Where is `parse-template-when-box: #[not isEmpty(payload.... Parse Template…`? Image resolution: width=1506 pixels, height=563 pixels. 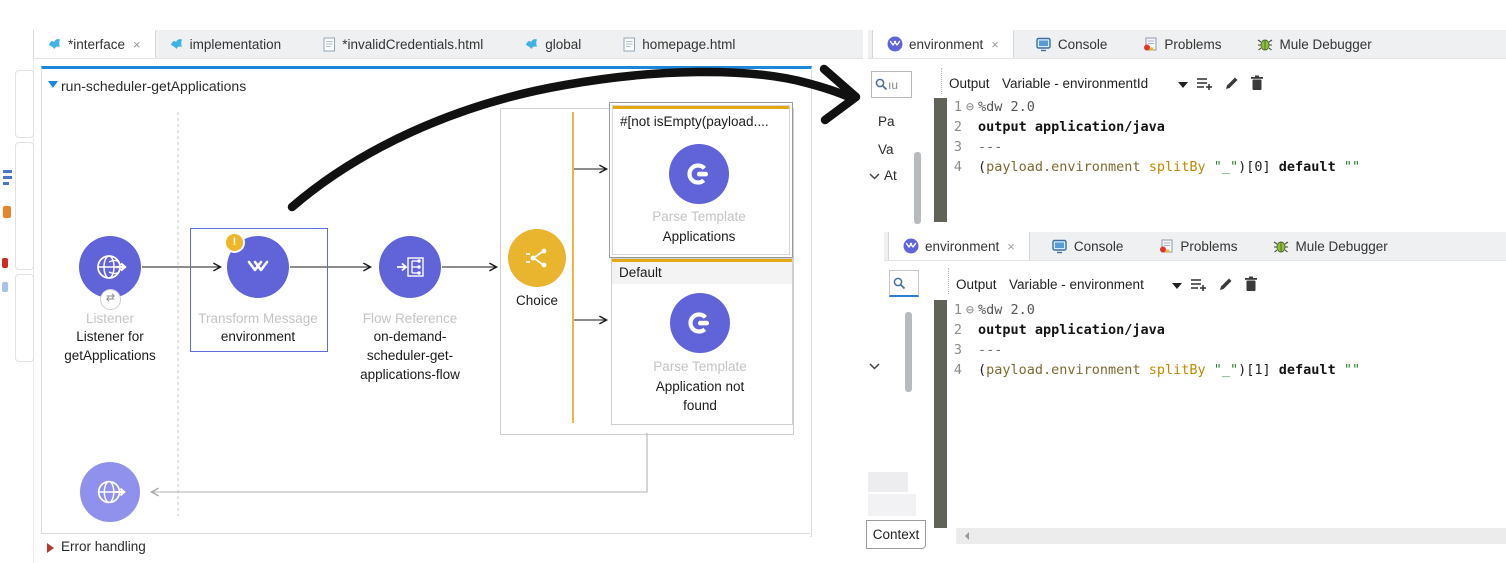 parse-template-when-box: #[not isEmpty(payload.... Parse Template… is located at coordinates (701, 180).